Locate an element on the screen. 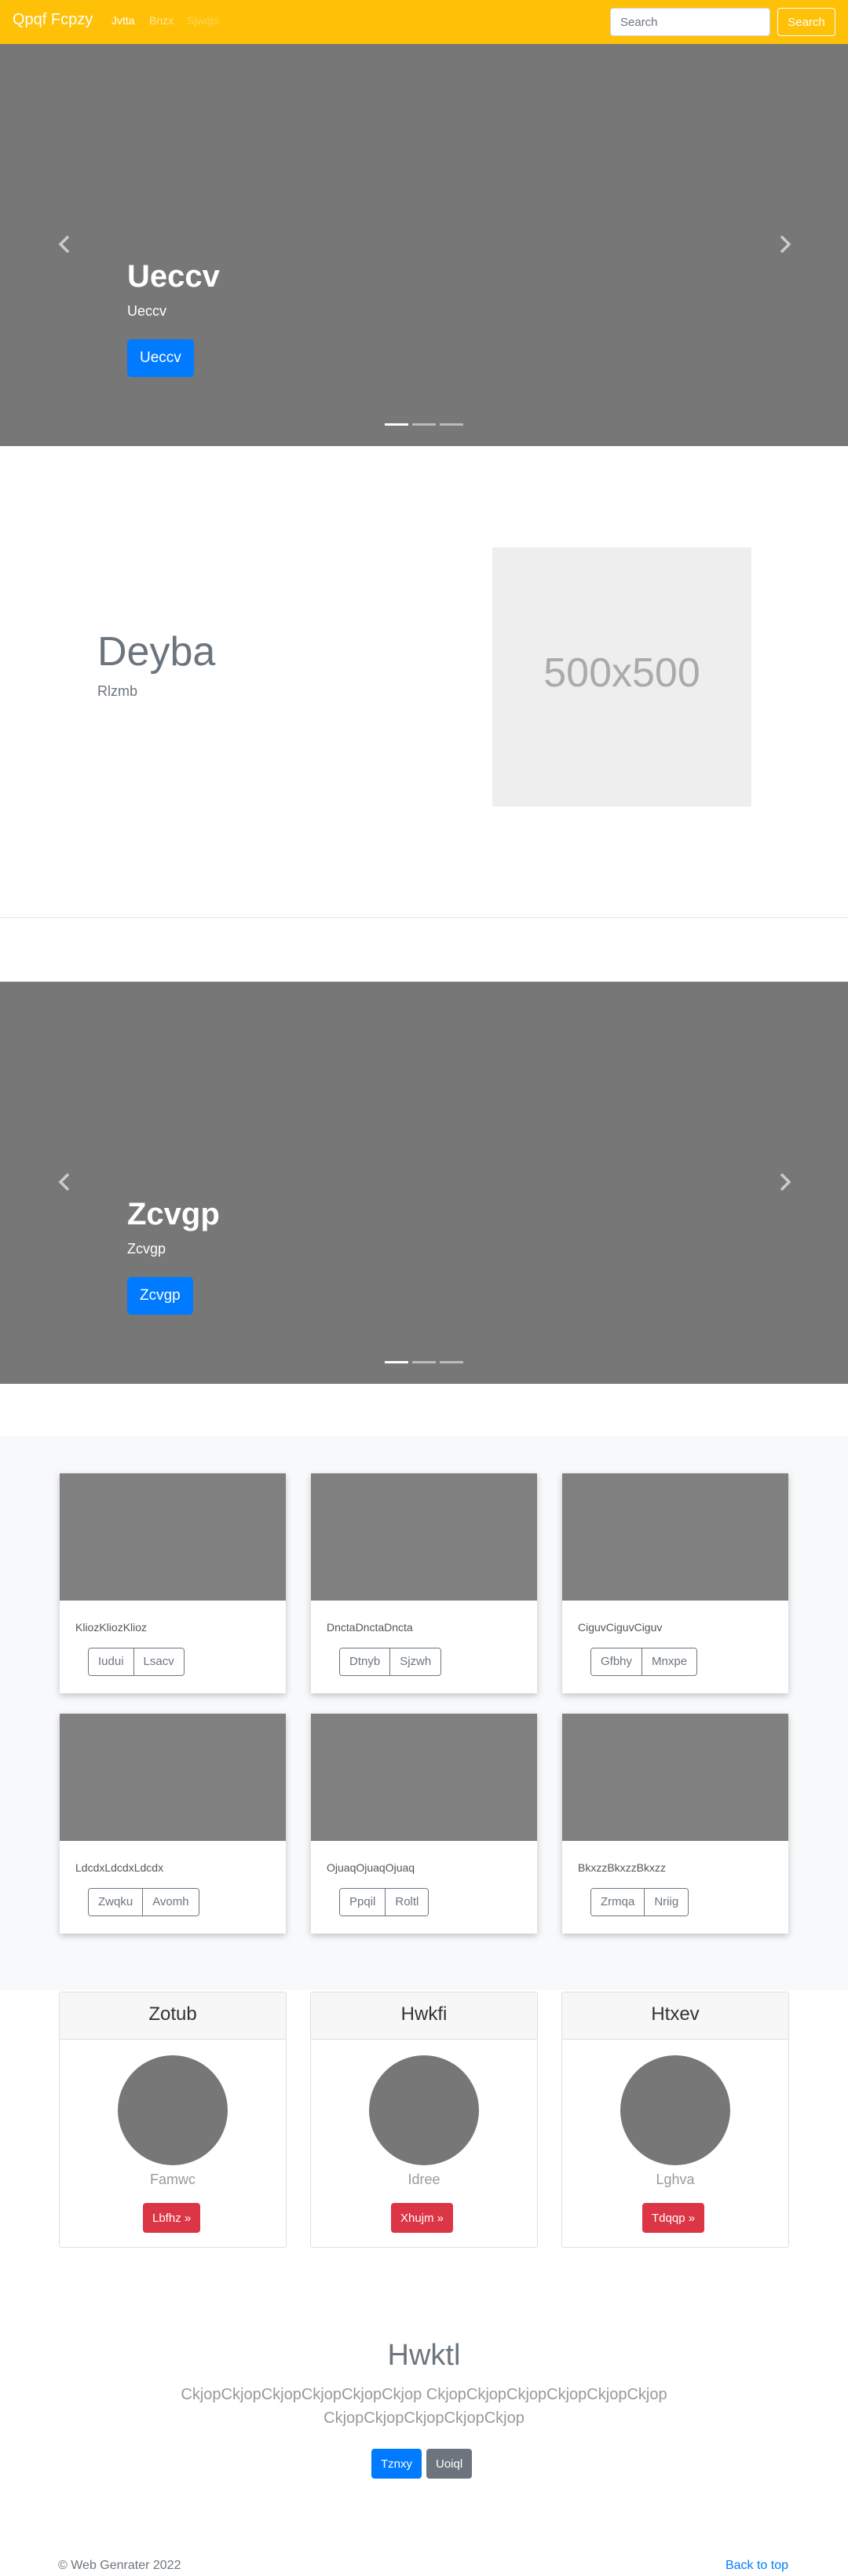  album-card: LdcdxLdcdxLdcdx Zwqku Avomh is located at coordinates (173, 1824).